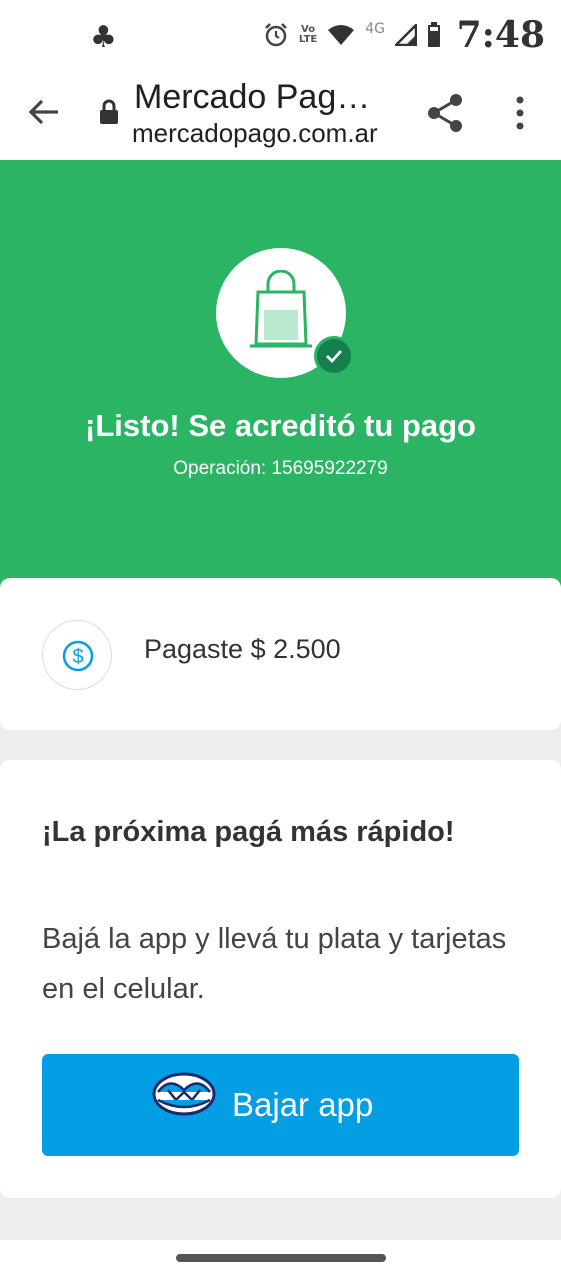 The width and height of the screenshot is (561, 1280). What do you see at coordinates (434, 34) in the screenshot?
I see `battery-icon` at bounding box center [434, 34].